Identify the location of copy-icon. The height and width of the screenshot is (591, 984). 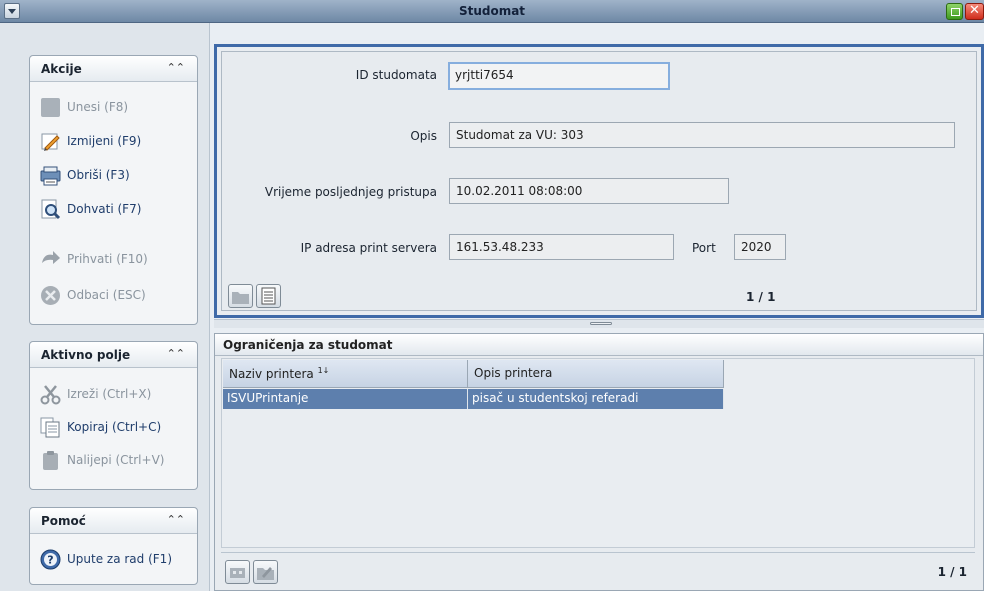
(50, 427).